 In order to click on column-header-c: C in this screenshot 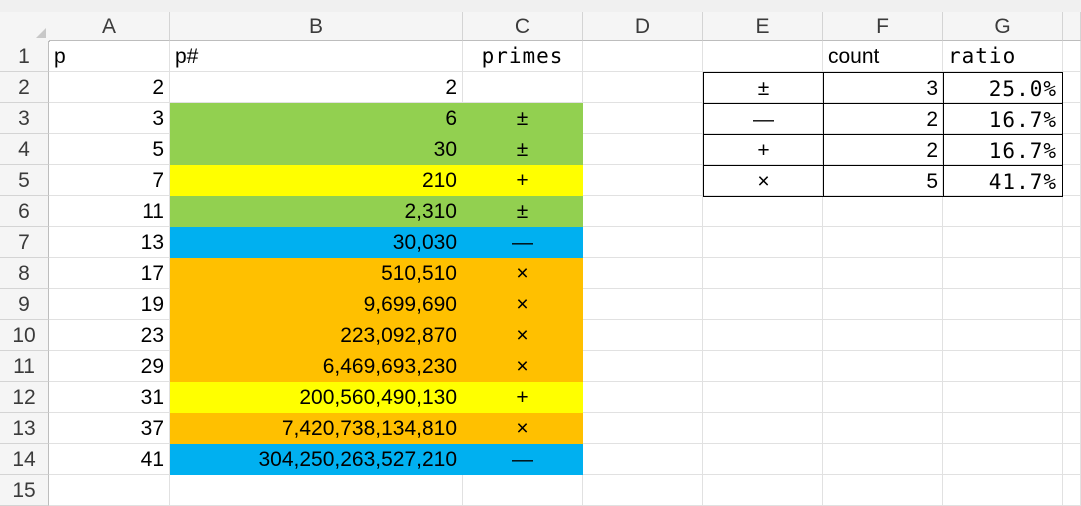, I will do `click(523, 26)`.